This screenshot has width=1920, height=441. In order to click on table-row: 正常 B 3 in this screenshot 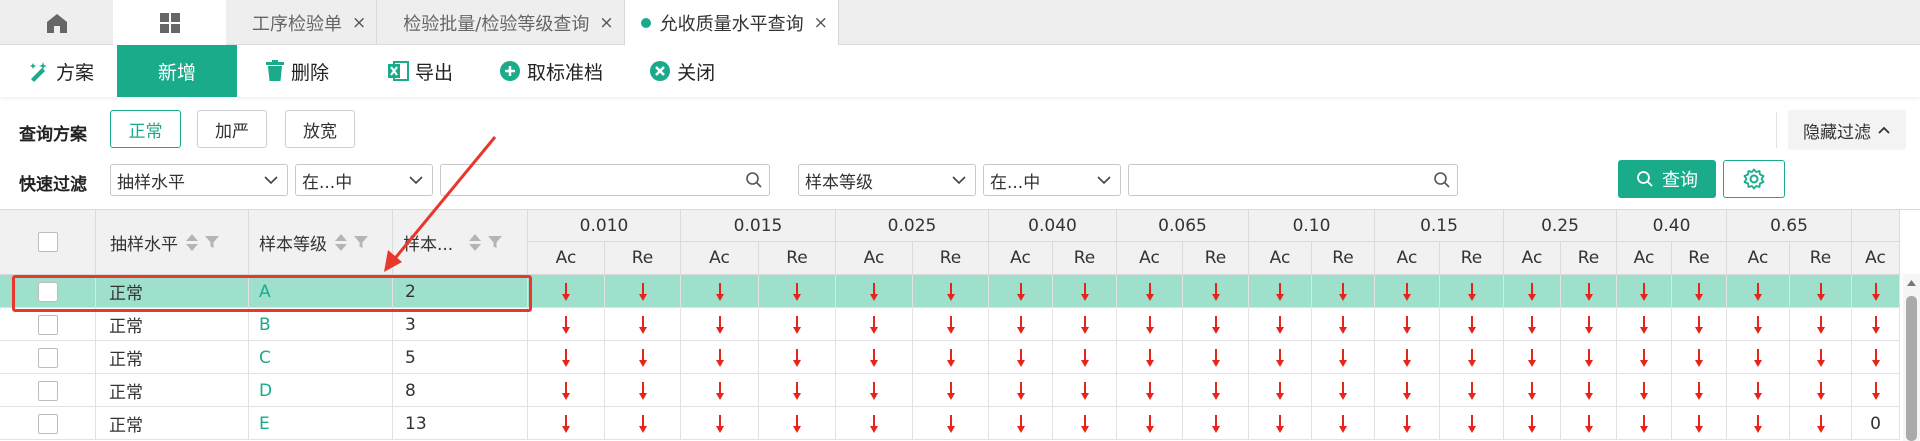, I will do `click(950, 324)`.